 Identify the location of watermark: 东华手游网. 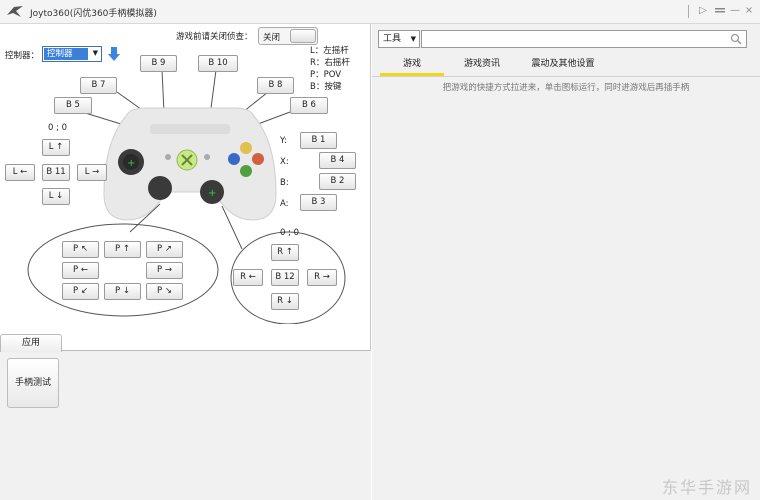
(706, 487).